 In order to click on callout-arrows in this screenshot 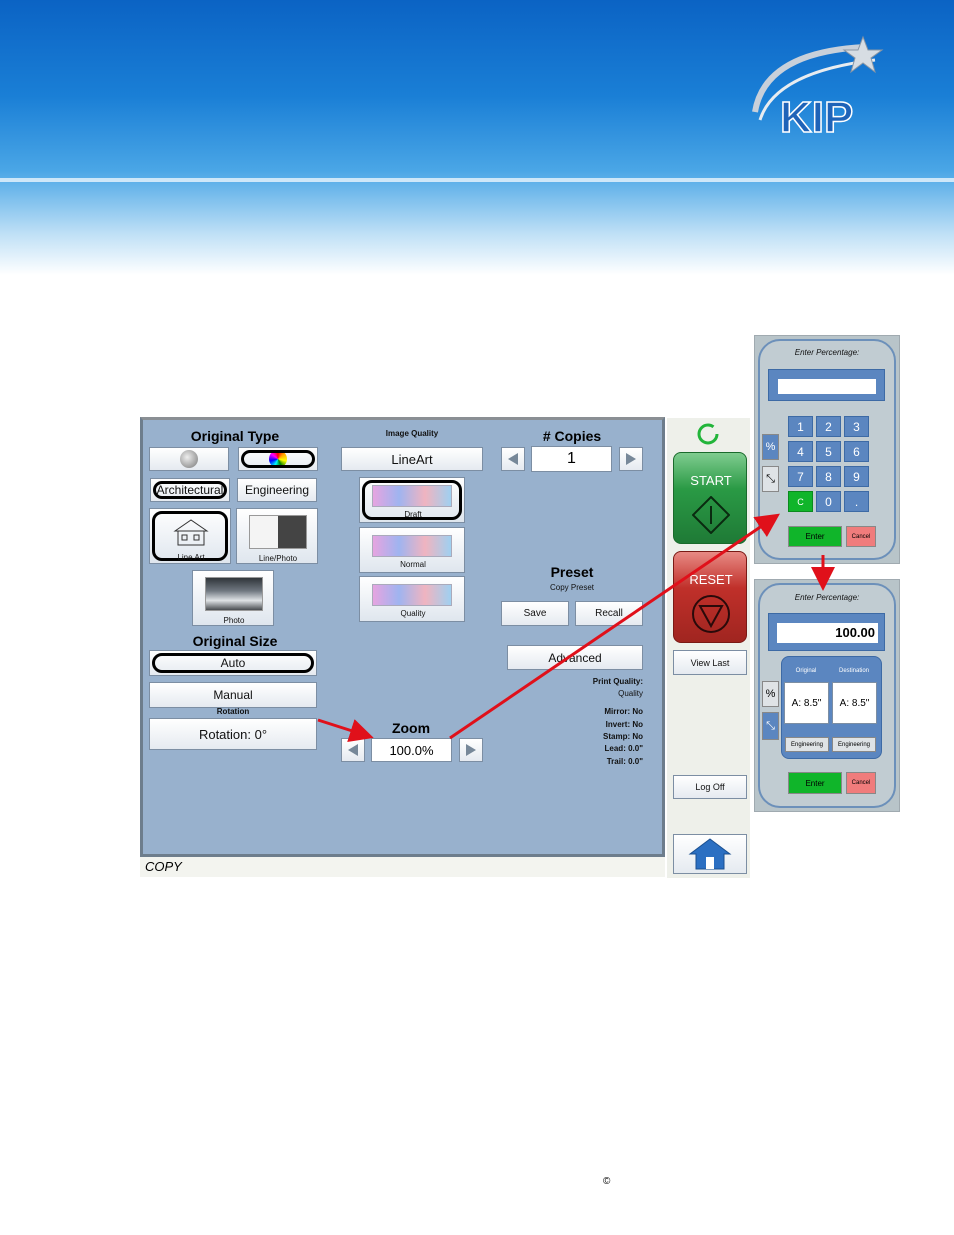, I will do `click(576, 627)`.